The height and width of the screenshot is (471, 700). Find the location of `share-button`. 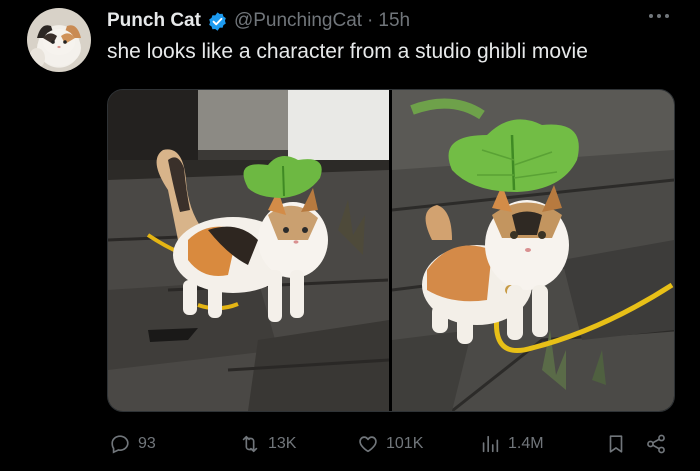

share-button is located at coordinates (656, 444).